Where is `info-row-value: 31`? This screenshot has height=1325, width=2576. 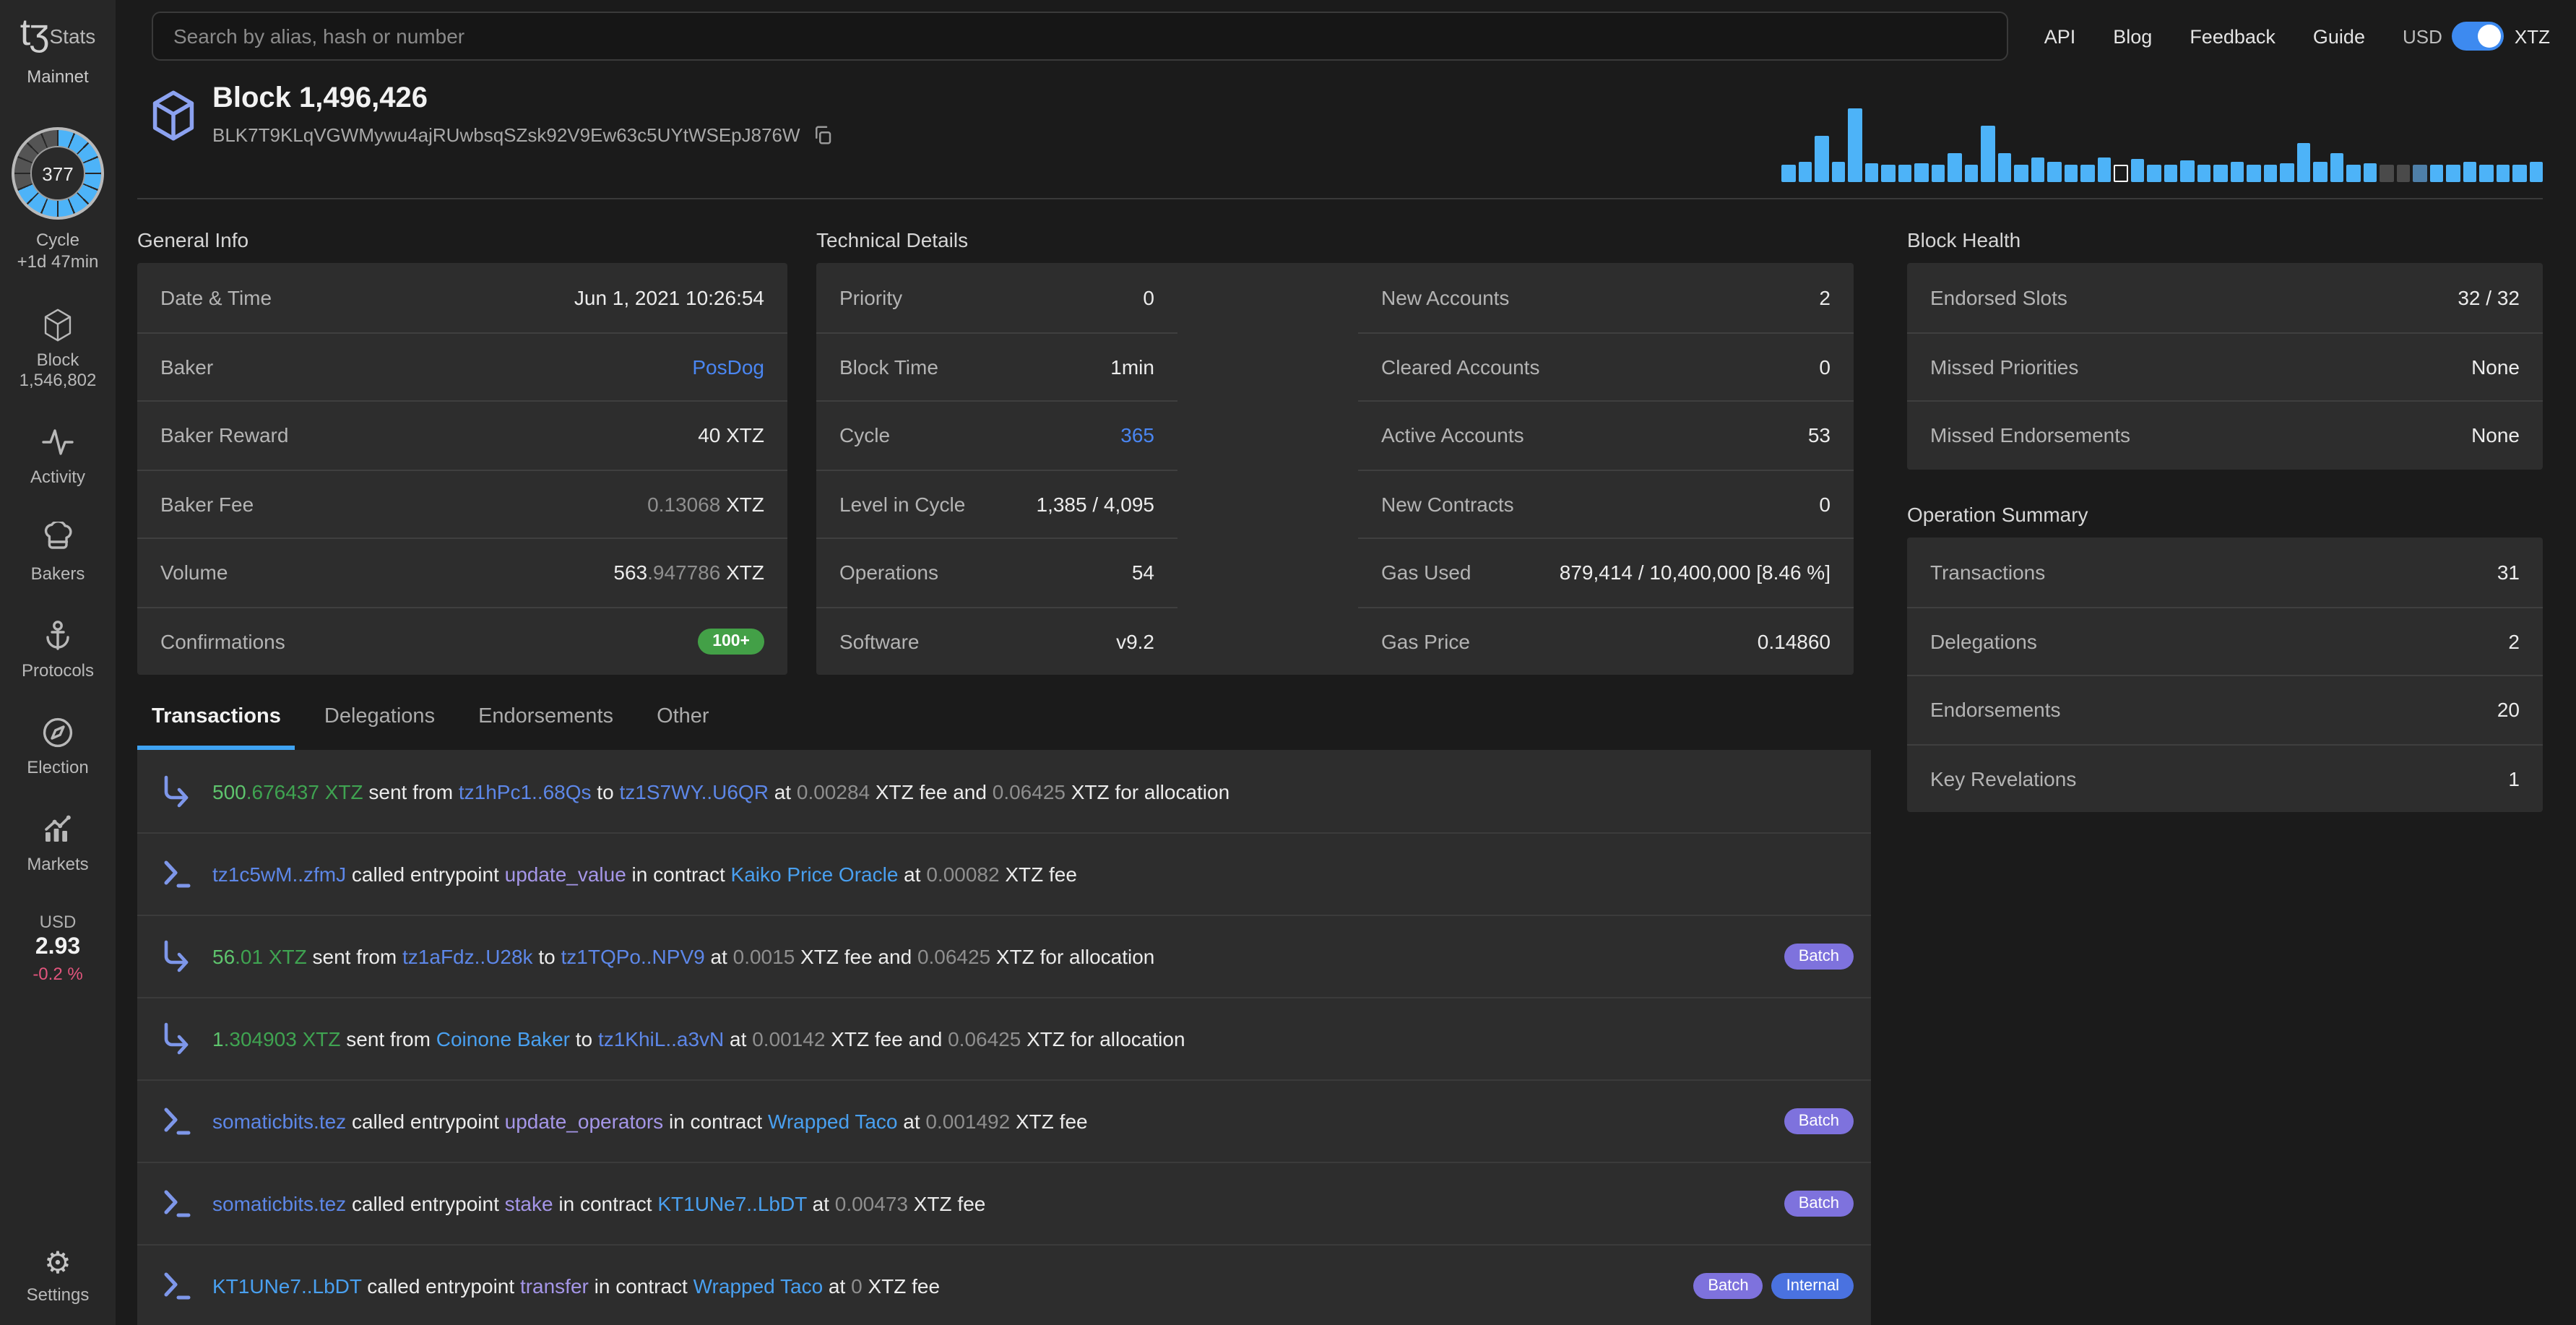
info-row-value: 31 is located at coordinates (2508, 572).